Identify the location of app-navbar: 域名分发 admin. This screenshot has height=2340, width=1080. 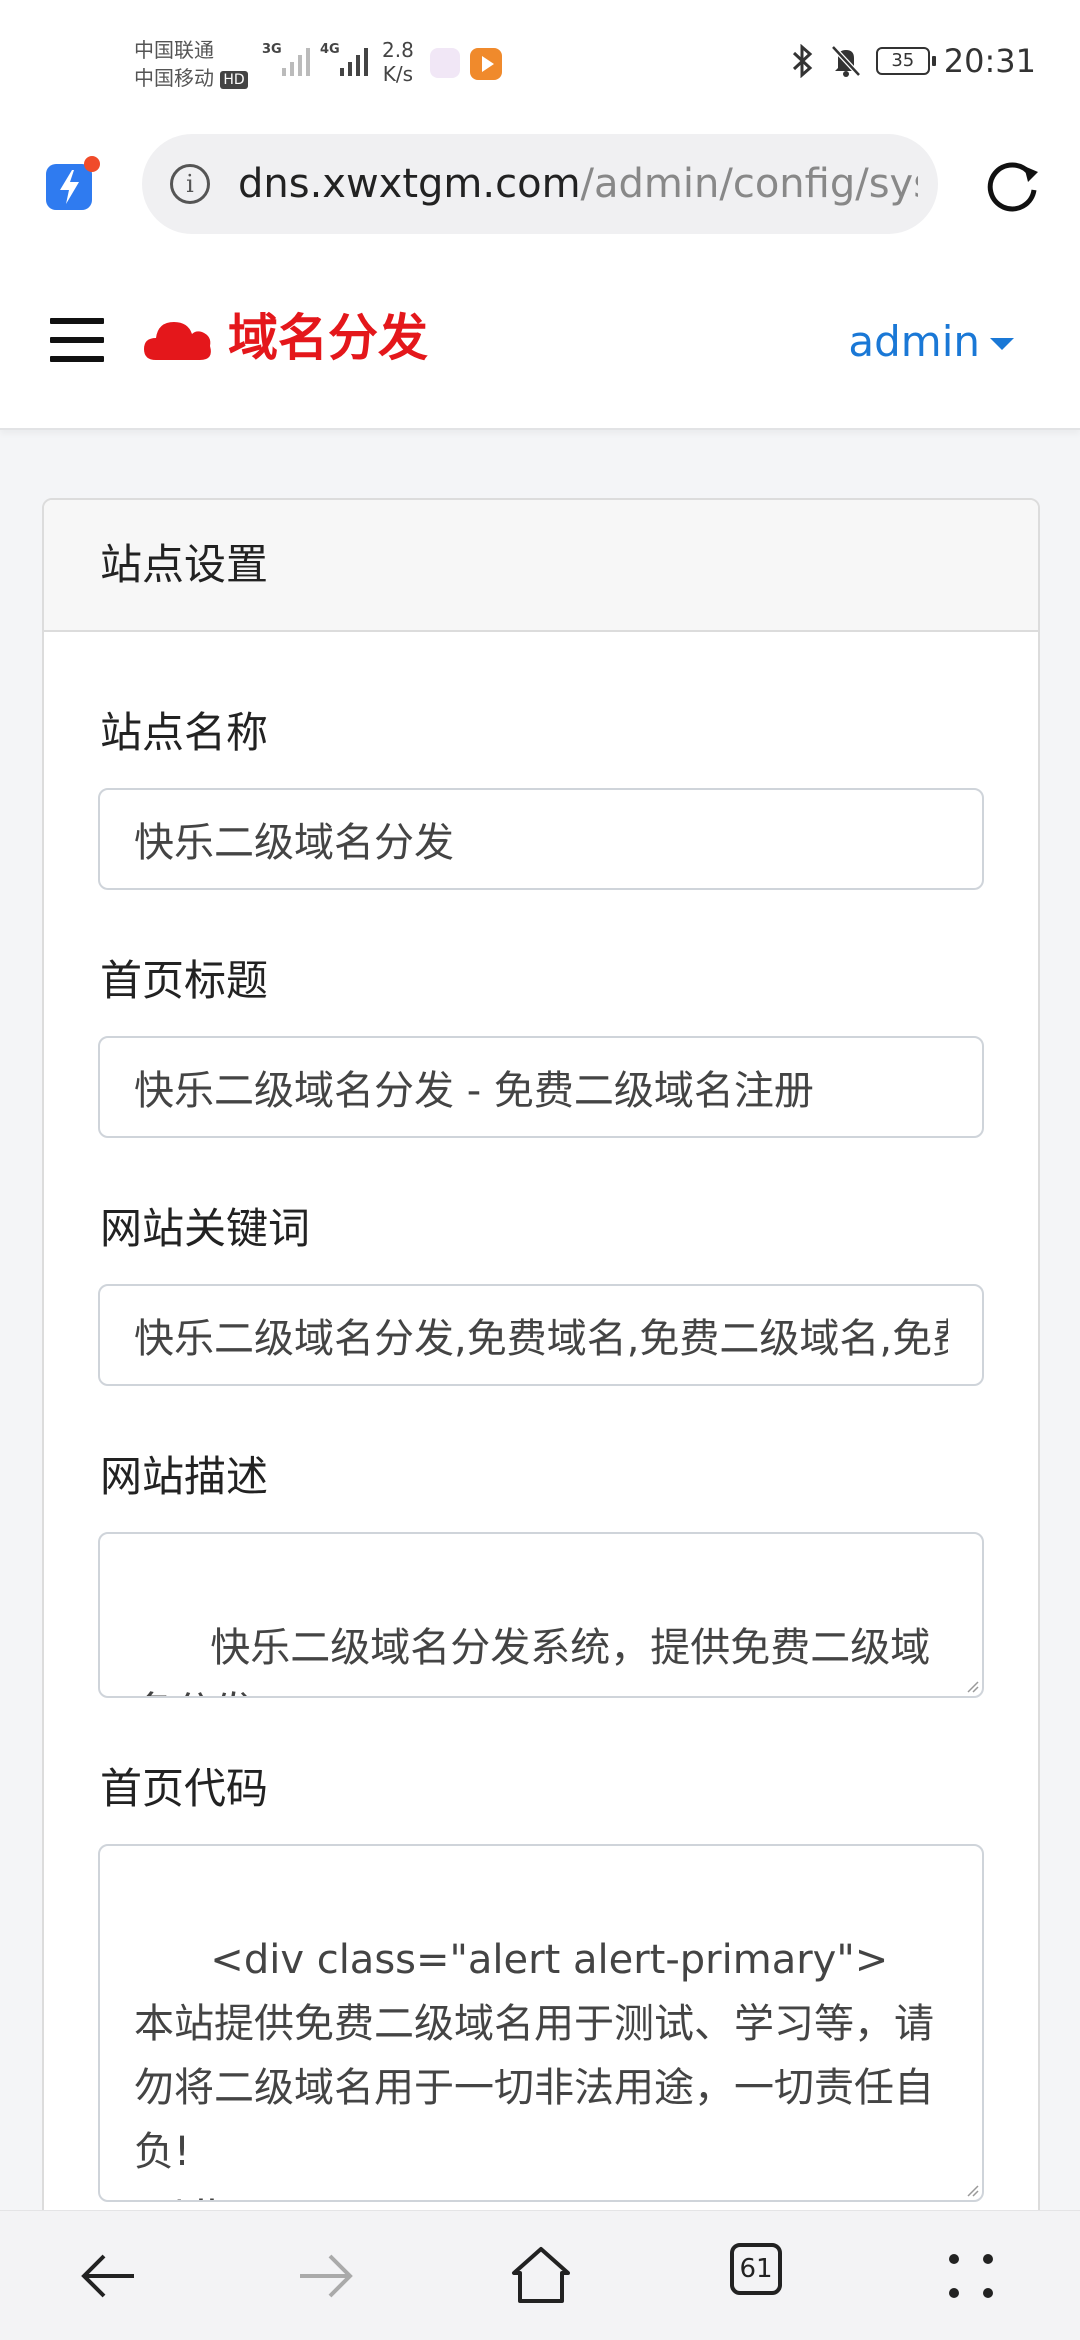
(540, 340).